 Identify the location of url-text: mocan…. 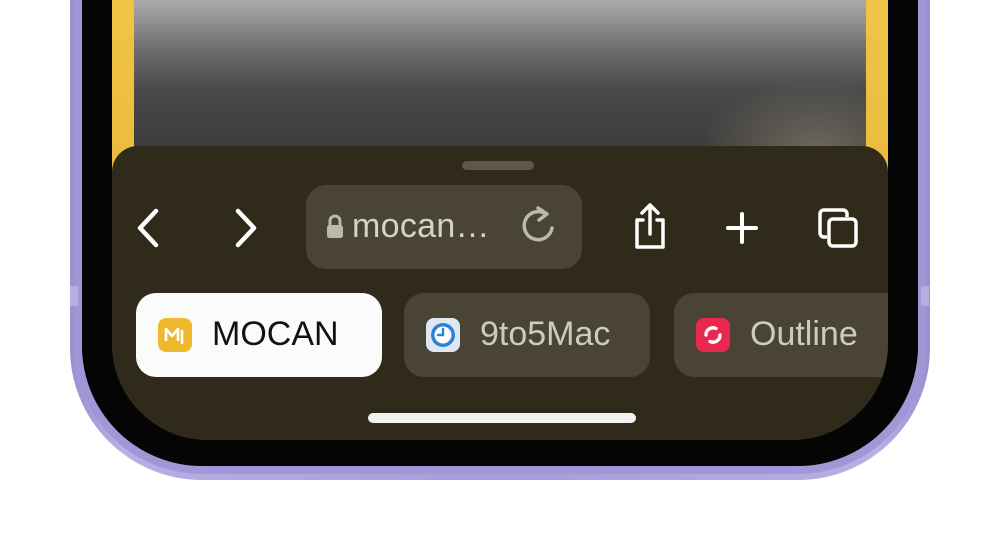
(421, 226).